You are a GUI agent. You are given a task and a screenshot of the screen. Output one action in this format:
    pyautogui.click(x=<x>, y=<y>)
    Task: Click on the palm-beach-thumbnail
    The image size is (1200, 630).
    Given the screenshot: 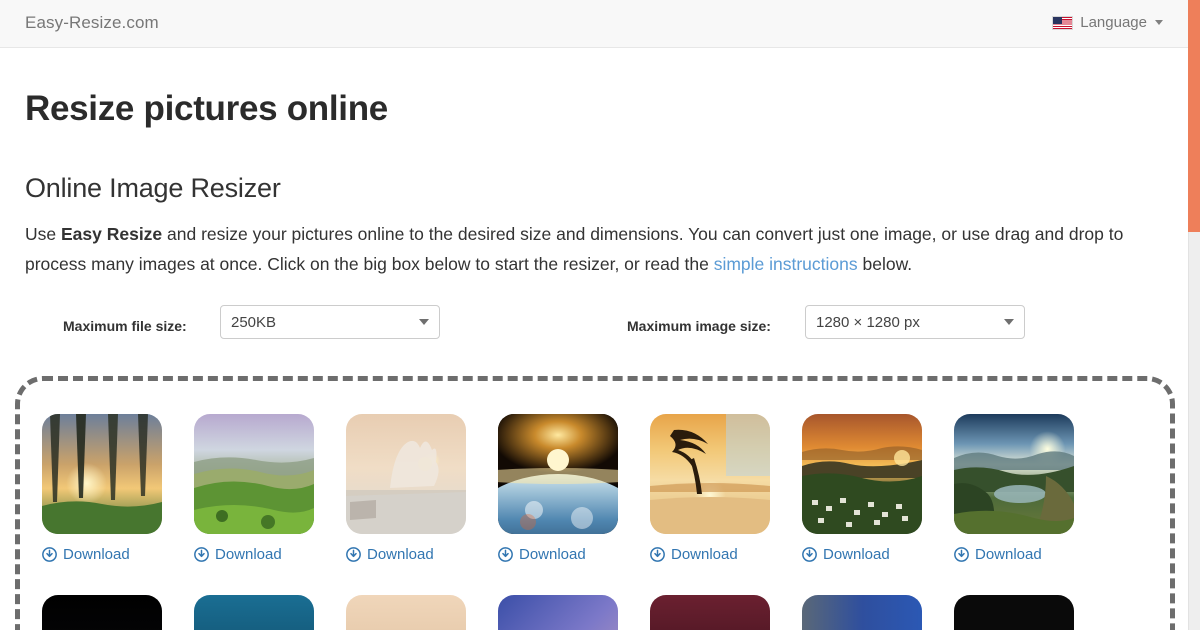 What is the action you would take?
    pyautogui.click(x=710, y=474)
    